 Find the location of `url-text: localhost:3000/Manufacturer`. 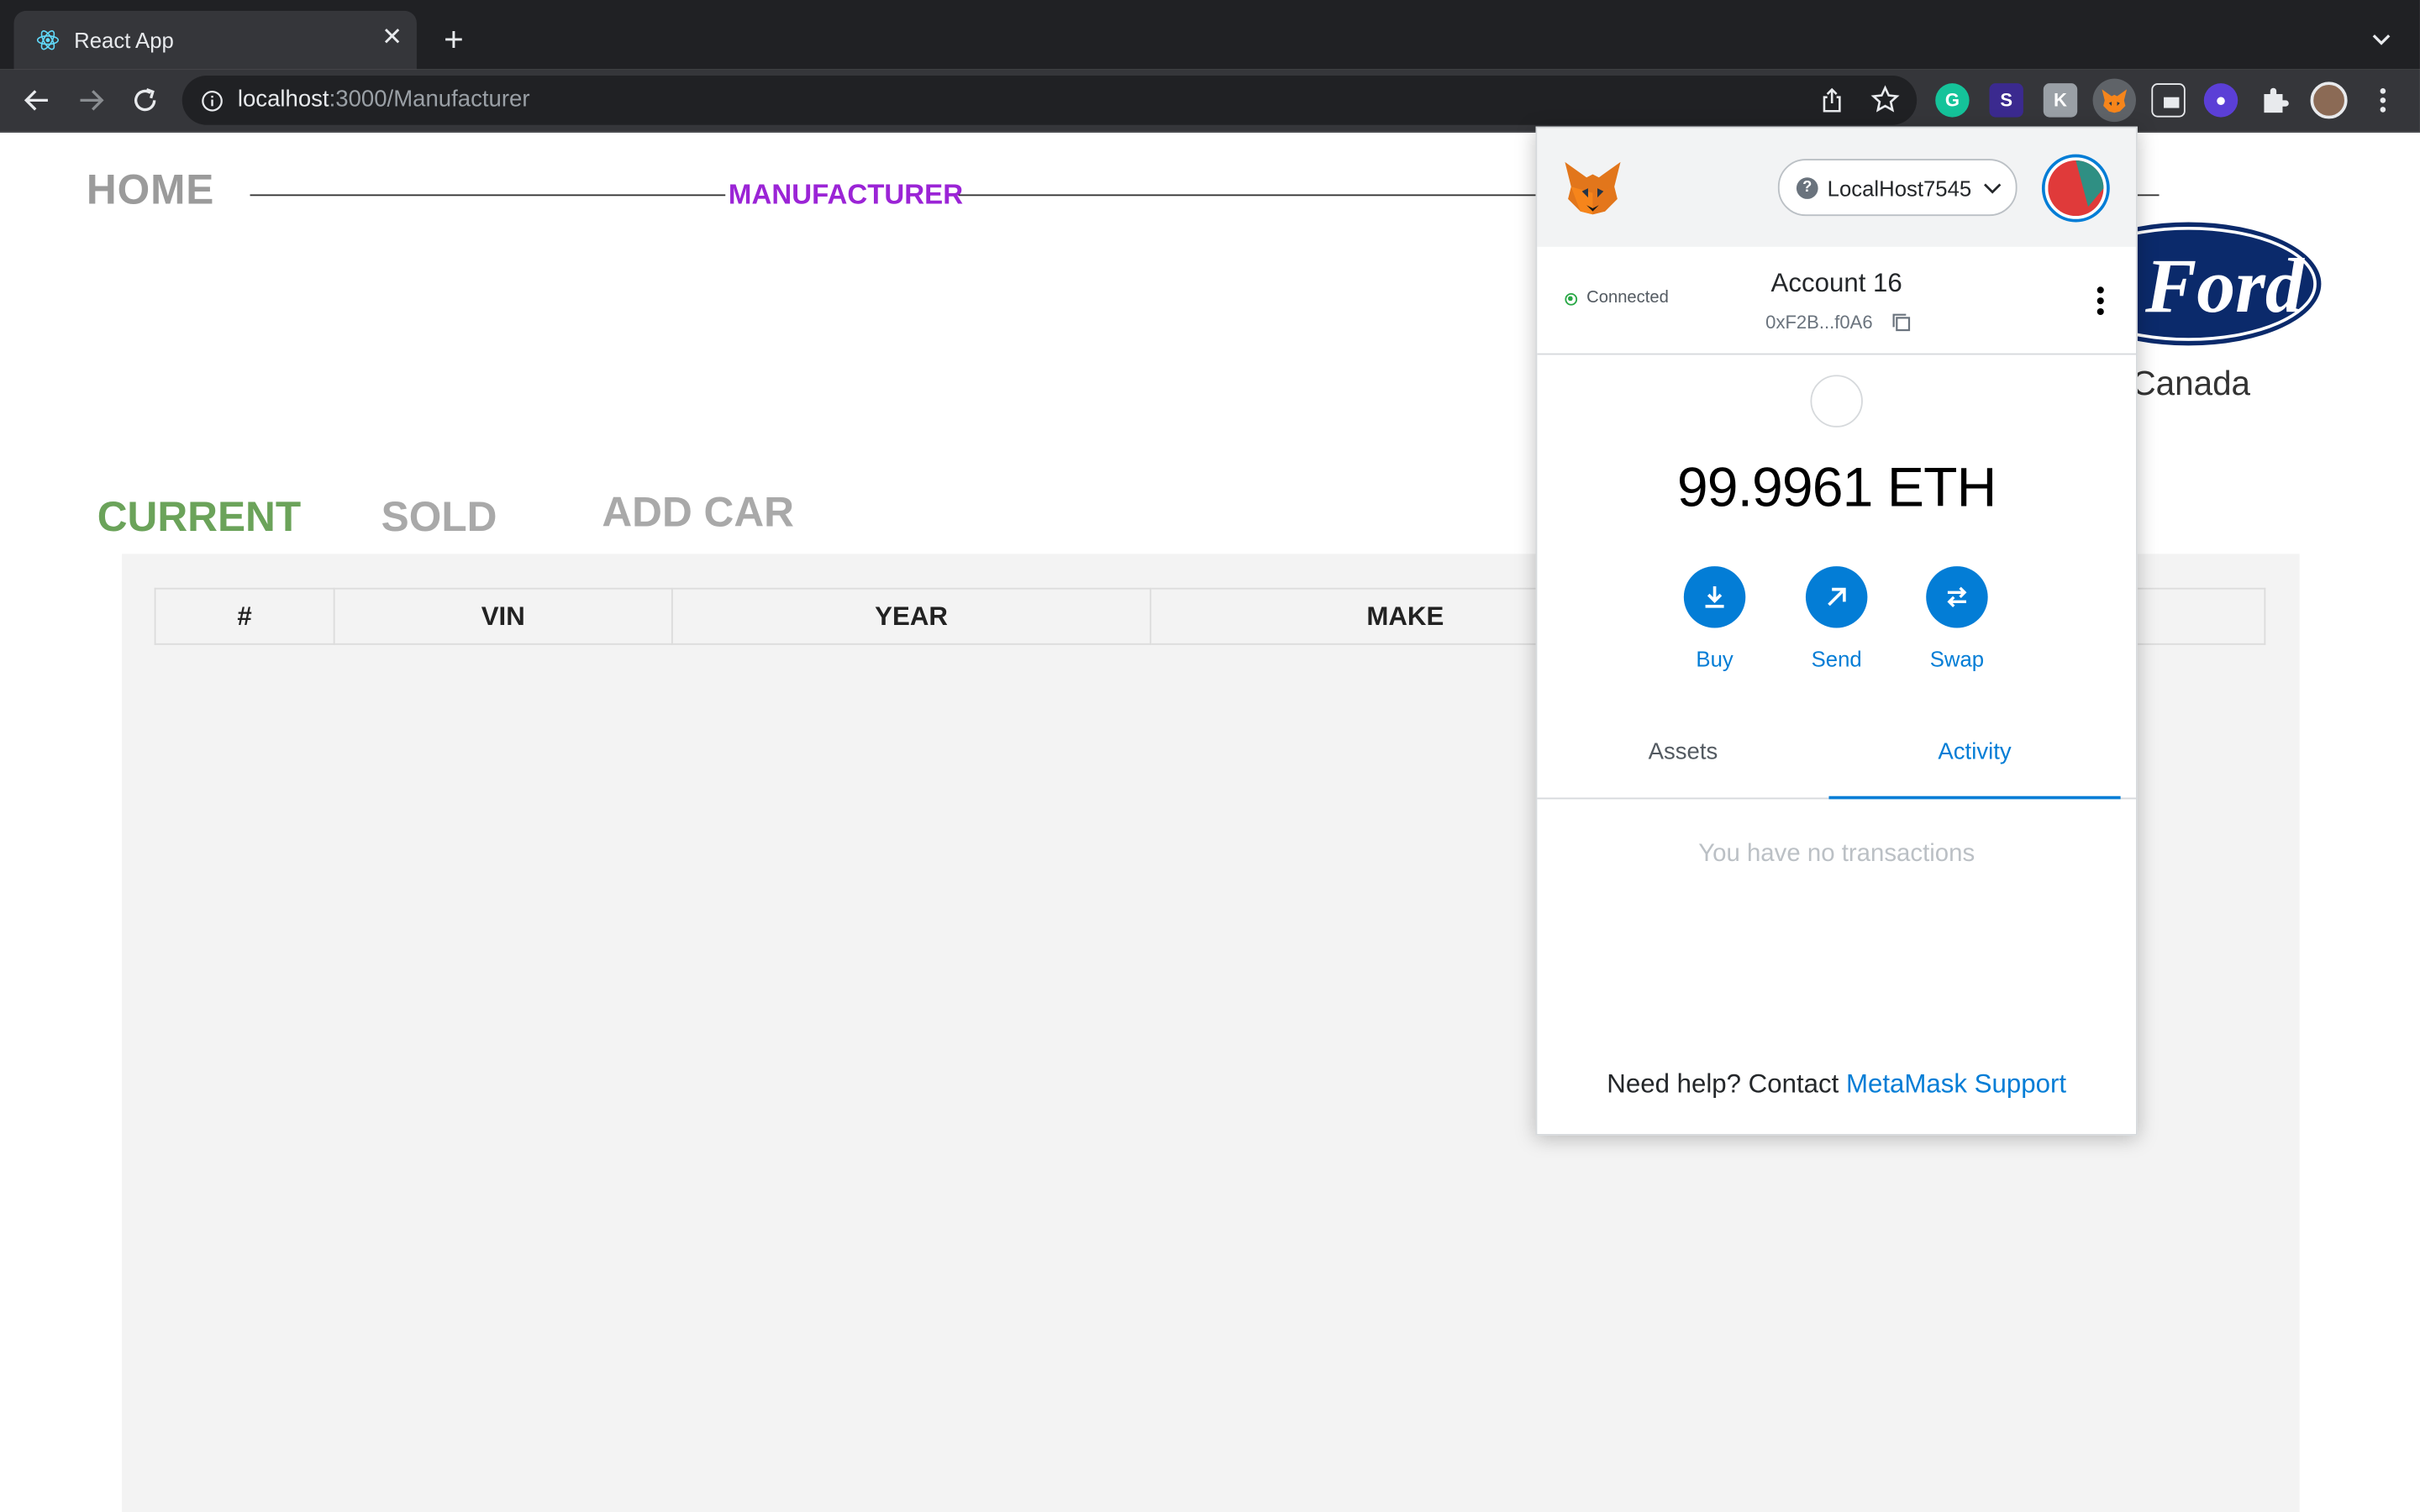

url-text: localhost:3000/Manufacturer is located at coordinates (384, 100).